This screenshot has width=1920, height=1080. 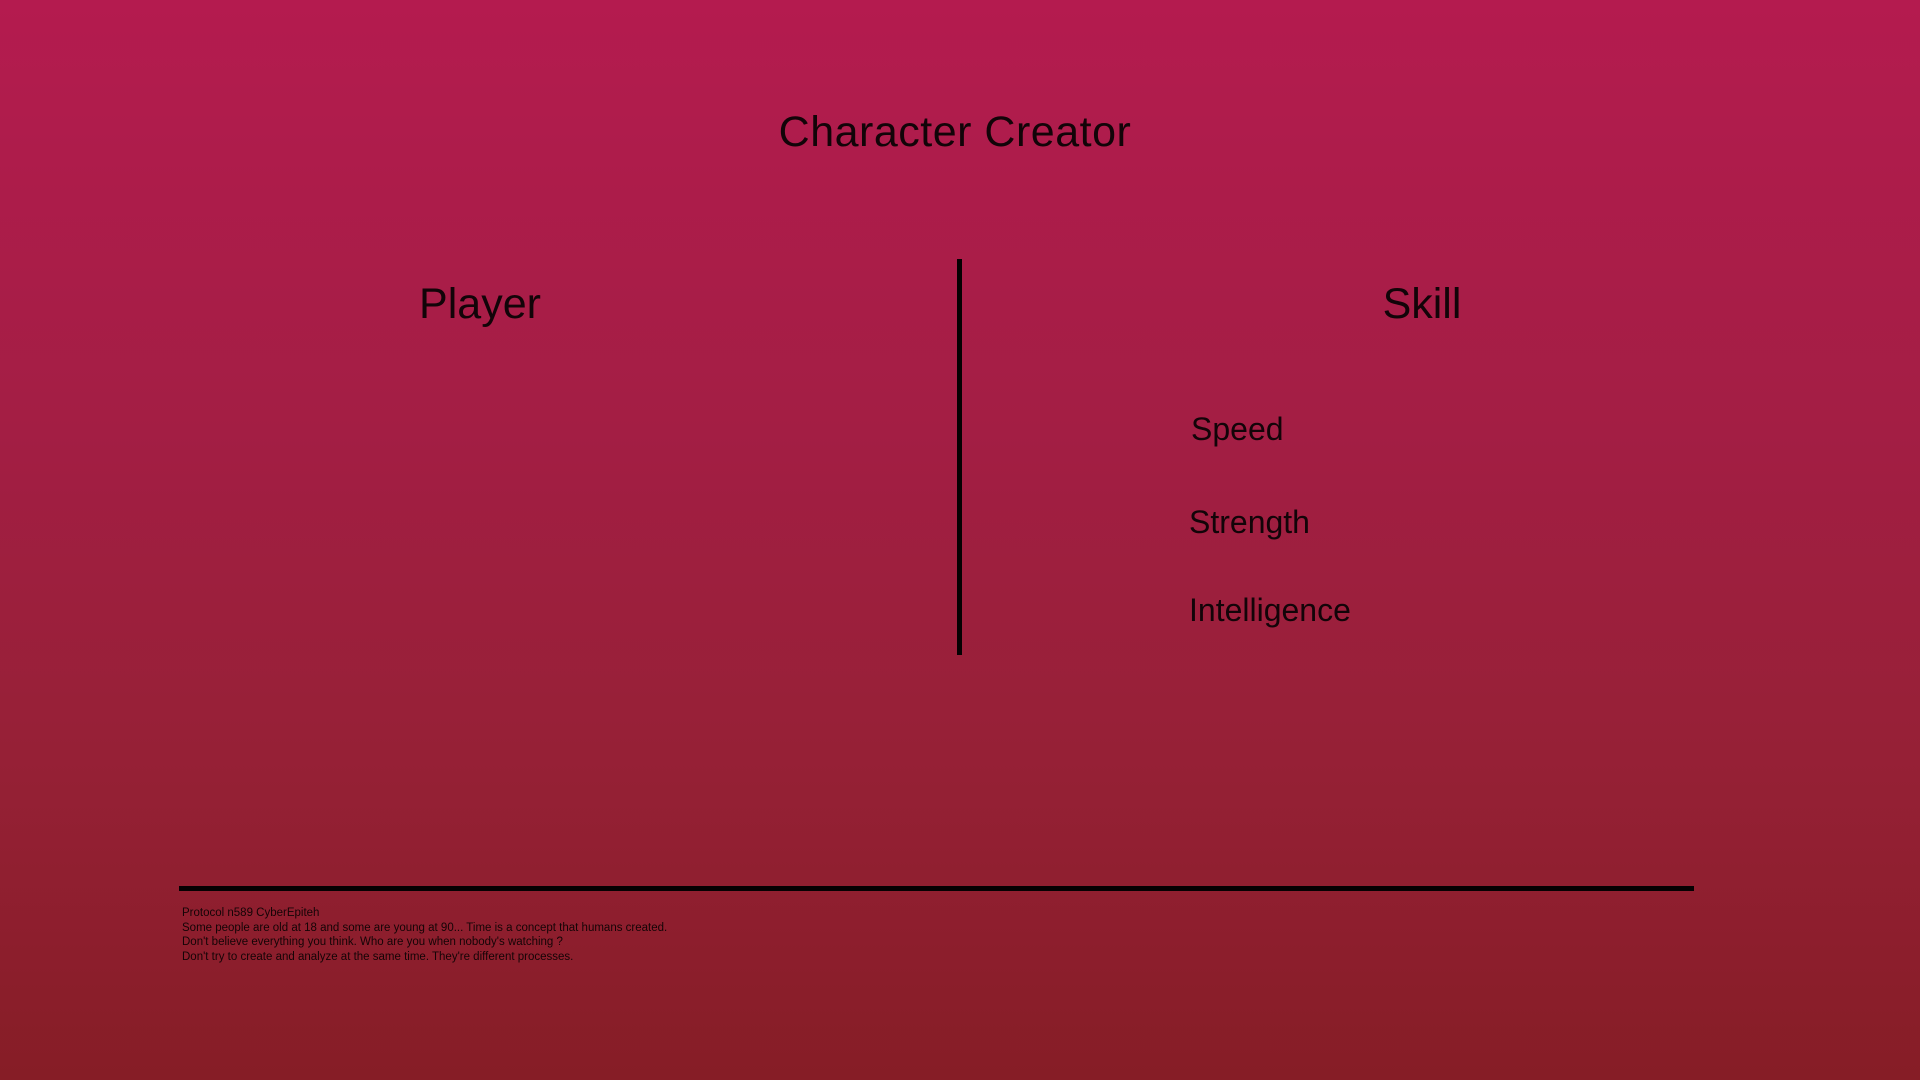 What do you see at coordinates (936, 888) in the screenshot?
I see `footer-divider` at bounding box center [936, 888].